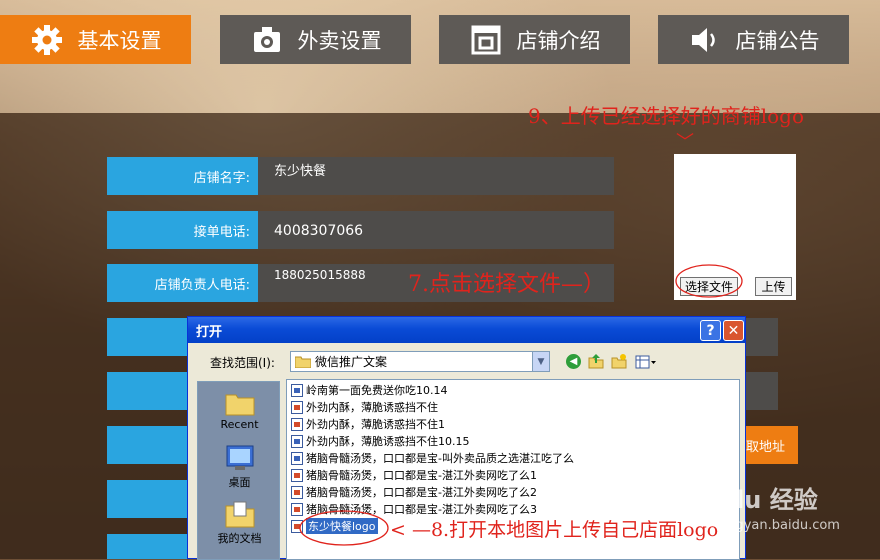 The width and height of the screenshot is (880, 560). What do you see at coordinates (119, 40) in the screenshot?
I see `tab-label: 基本设置` at bounding box center [119, 40].